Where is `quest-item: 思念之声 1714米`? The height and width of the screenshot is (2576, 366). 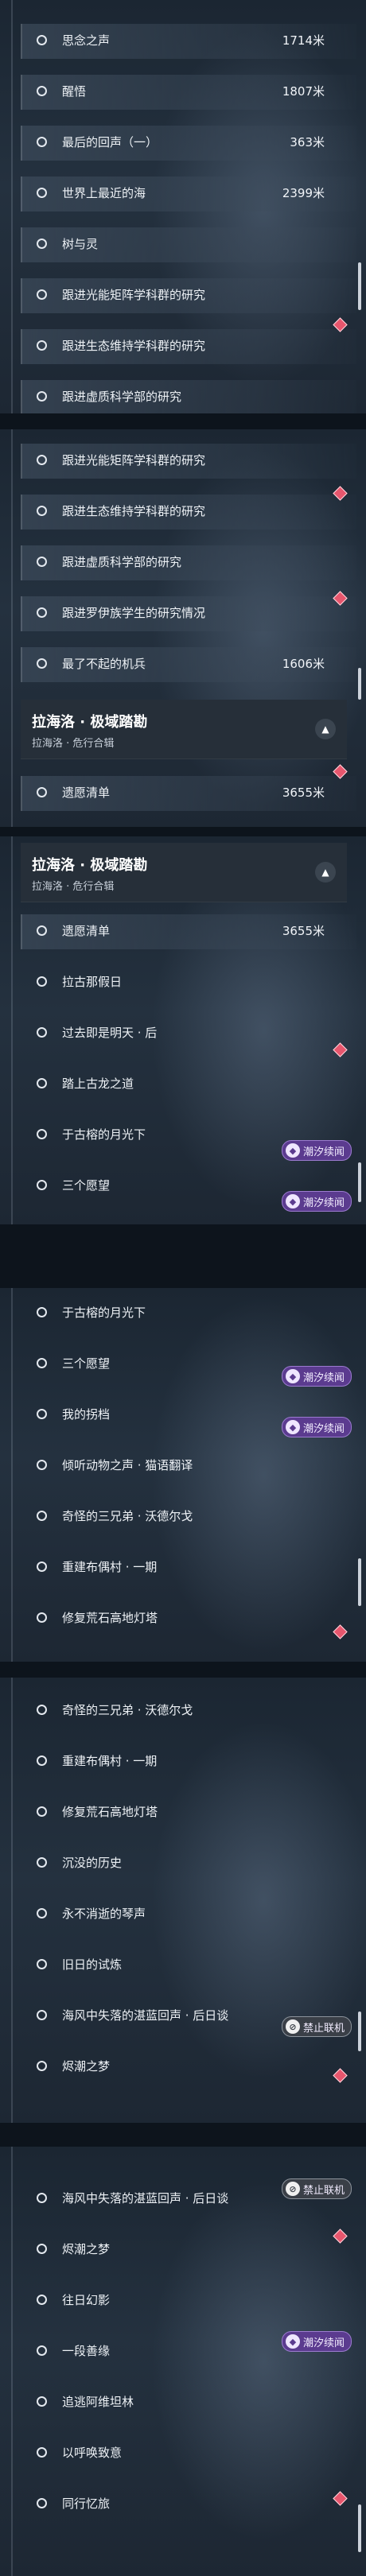 quest-item: 思念之声 1714米 is located at coordinates (183, 42).